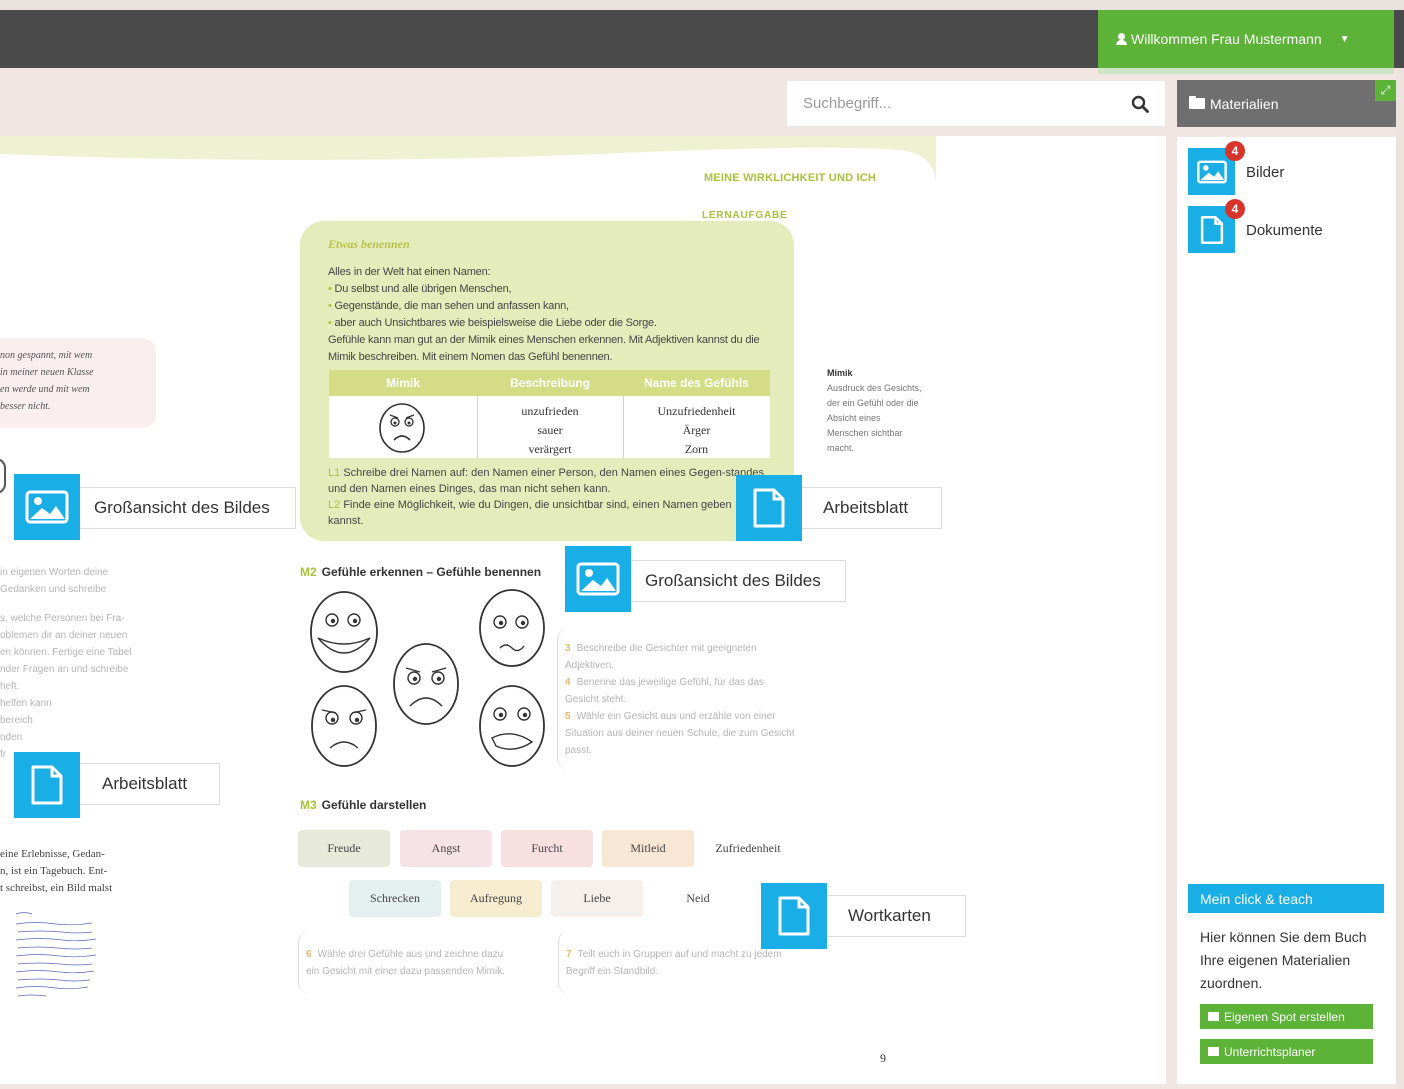 This screenshot has height=1089, width=1404. Describe the element at coordinates (550, 411) in the screenshot. I see `description-cell: unzufrieden` at that location.